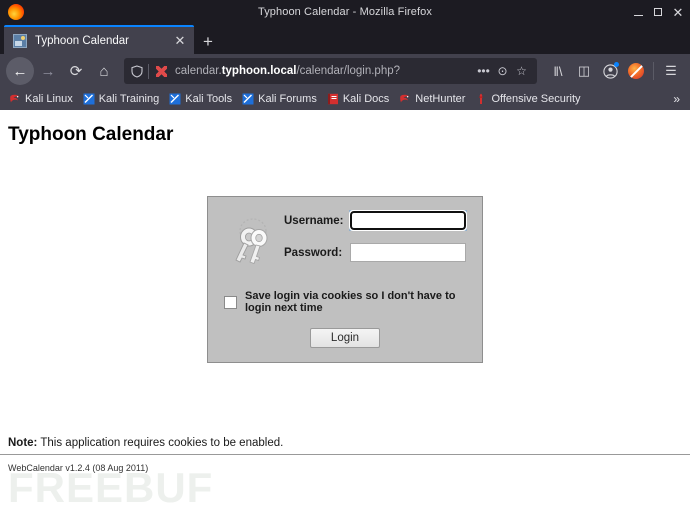  What do you see at coordinates (287, 99) in the screenshot?
I see `bookmark-label: Kali Forums` at bounding box center [287, 99].